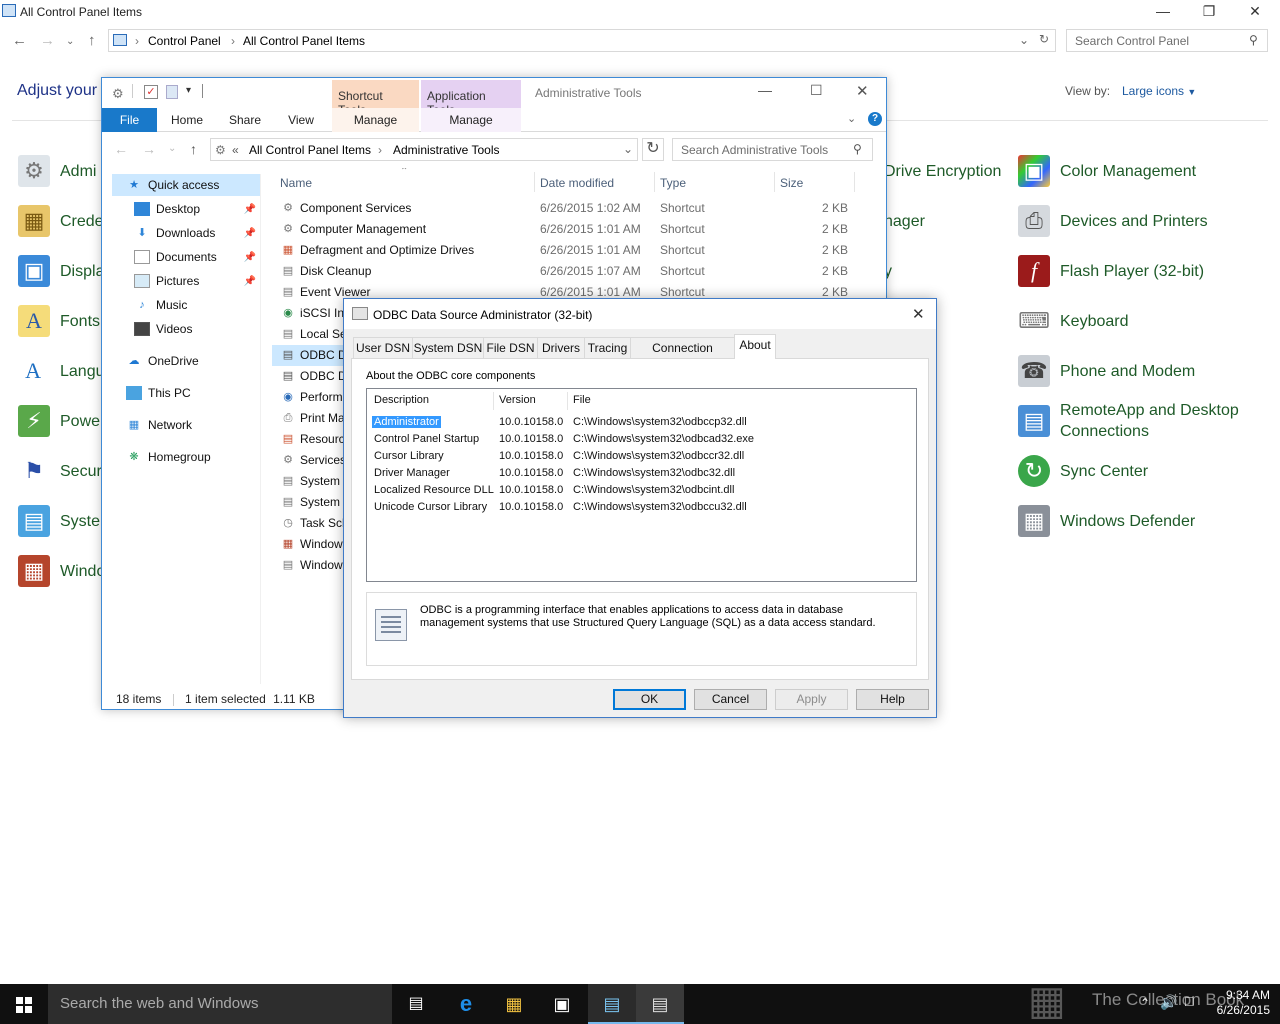 This screenshot has height=1024, width=1280. What do you see at coordinates (730, 699) in the screenshot?
I see `cancel-button: Cancel` at bounding box center [730, 699].